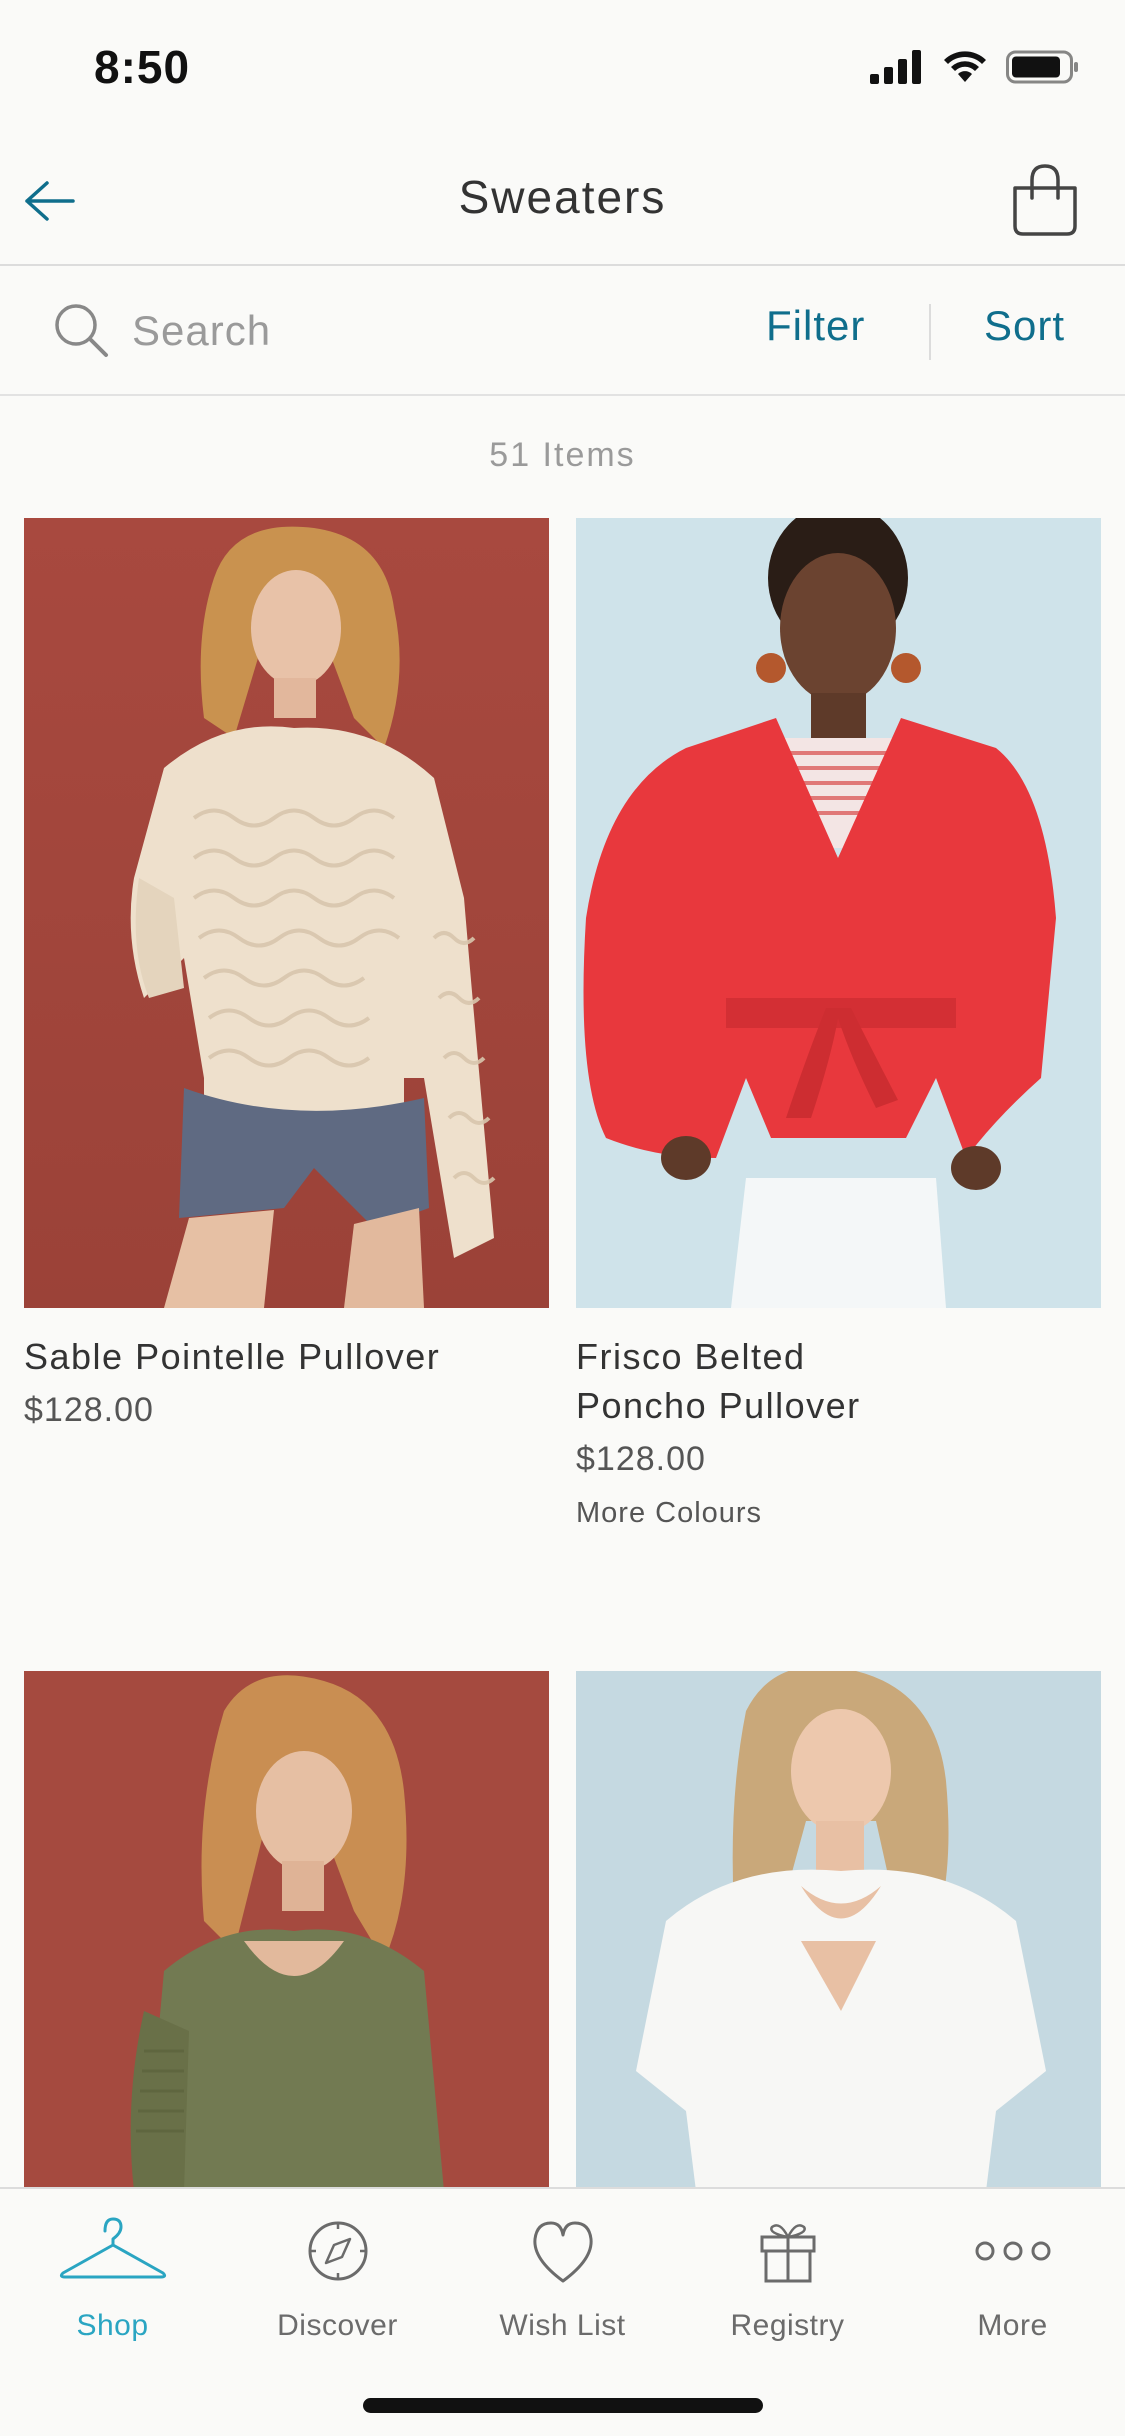 The height and width of the screenshot is (2436, 1125). I want to click on tab-discover: Discover, so click(337, 2286).